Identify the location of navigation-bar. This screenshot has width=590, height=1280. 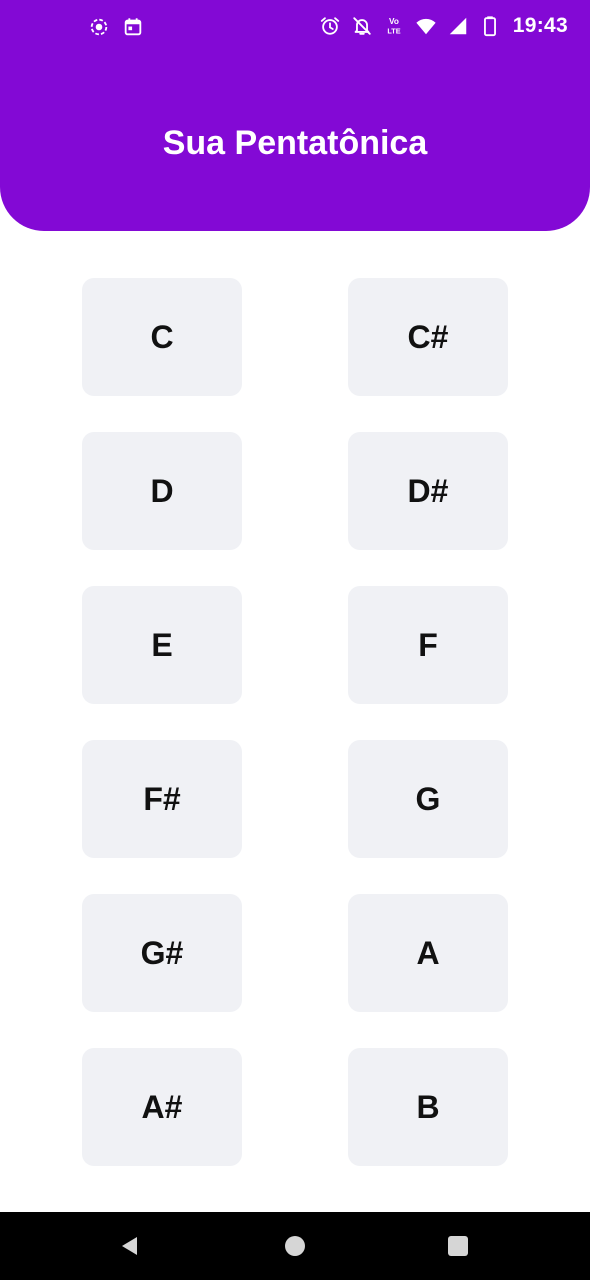
(295, 1246).